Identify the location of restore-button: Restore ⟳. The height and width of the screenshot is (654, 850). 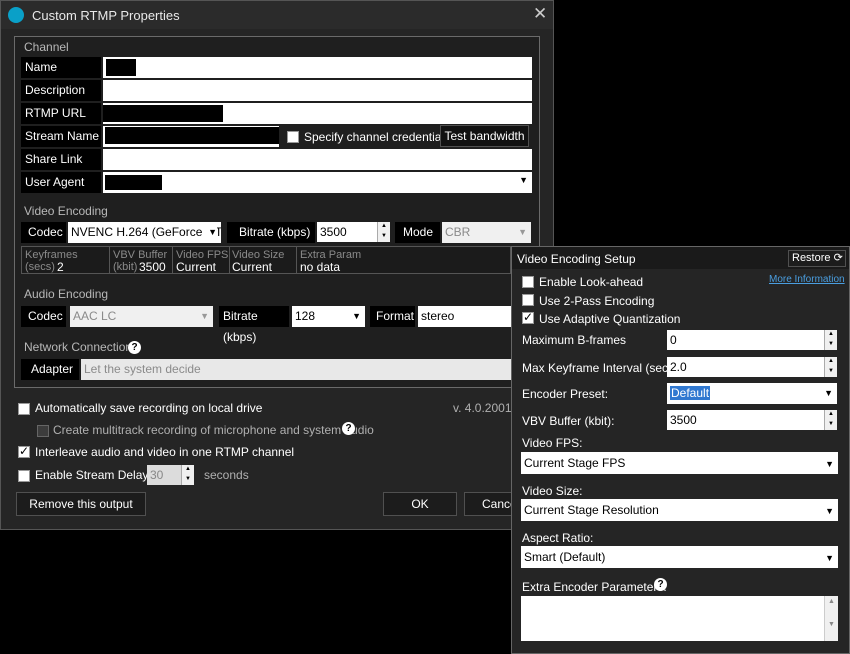
(817, 258).